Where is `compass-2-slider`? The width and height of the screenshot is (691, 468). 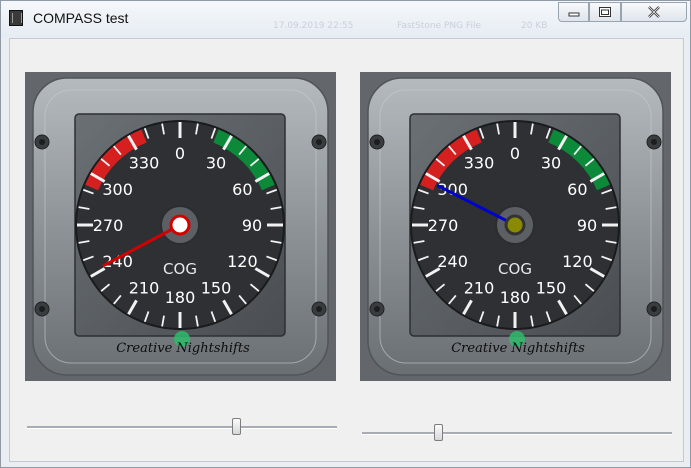 compass-2-slider is located at coordinates (517, 434).